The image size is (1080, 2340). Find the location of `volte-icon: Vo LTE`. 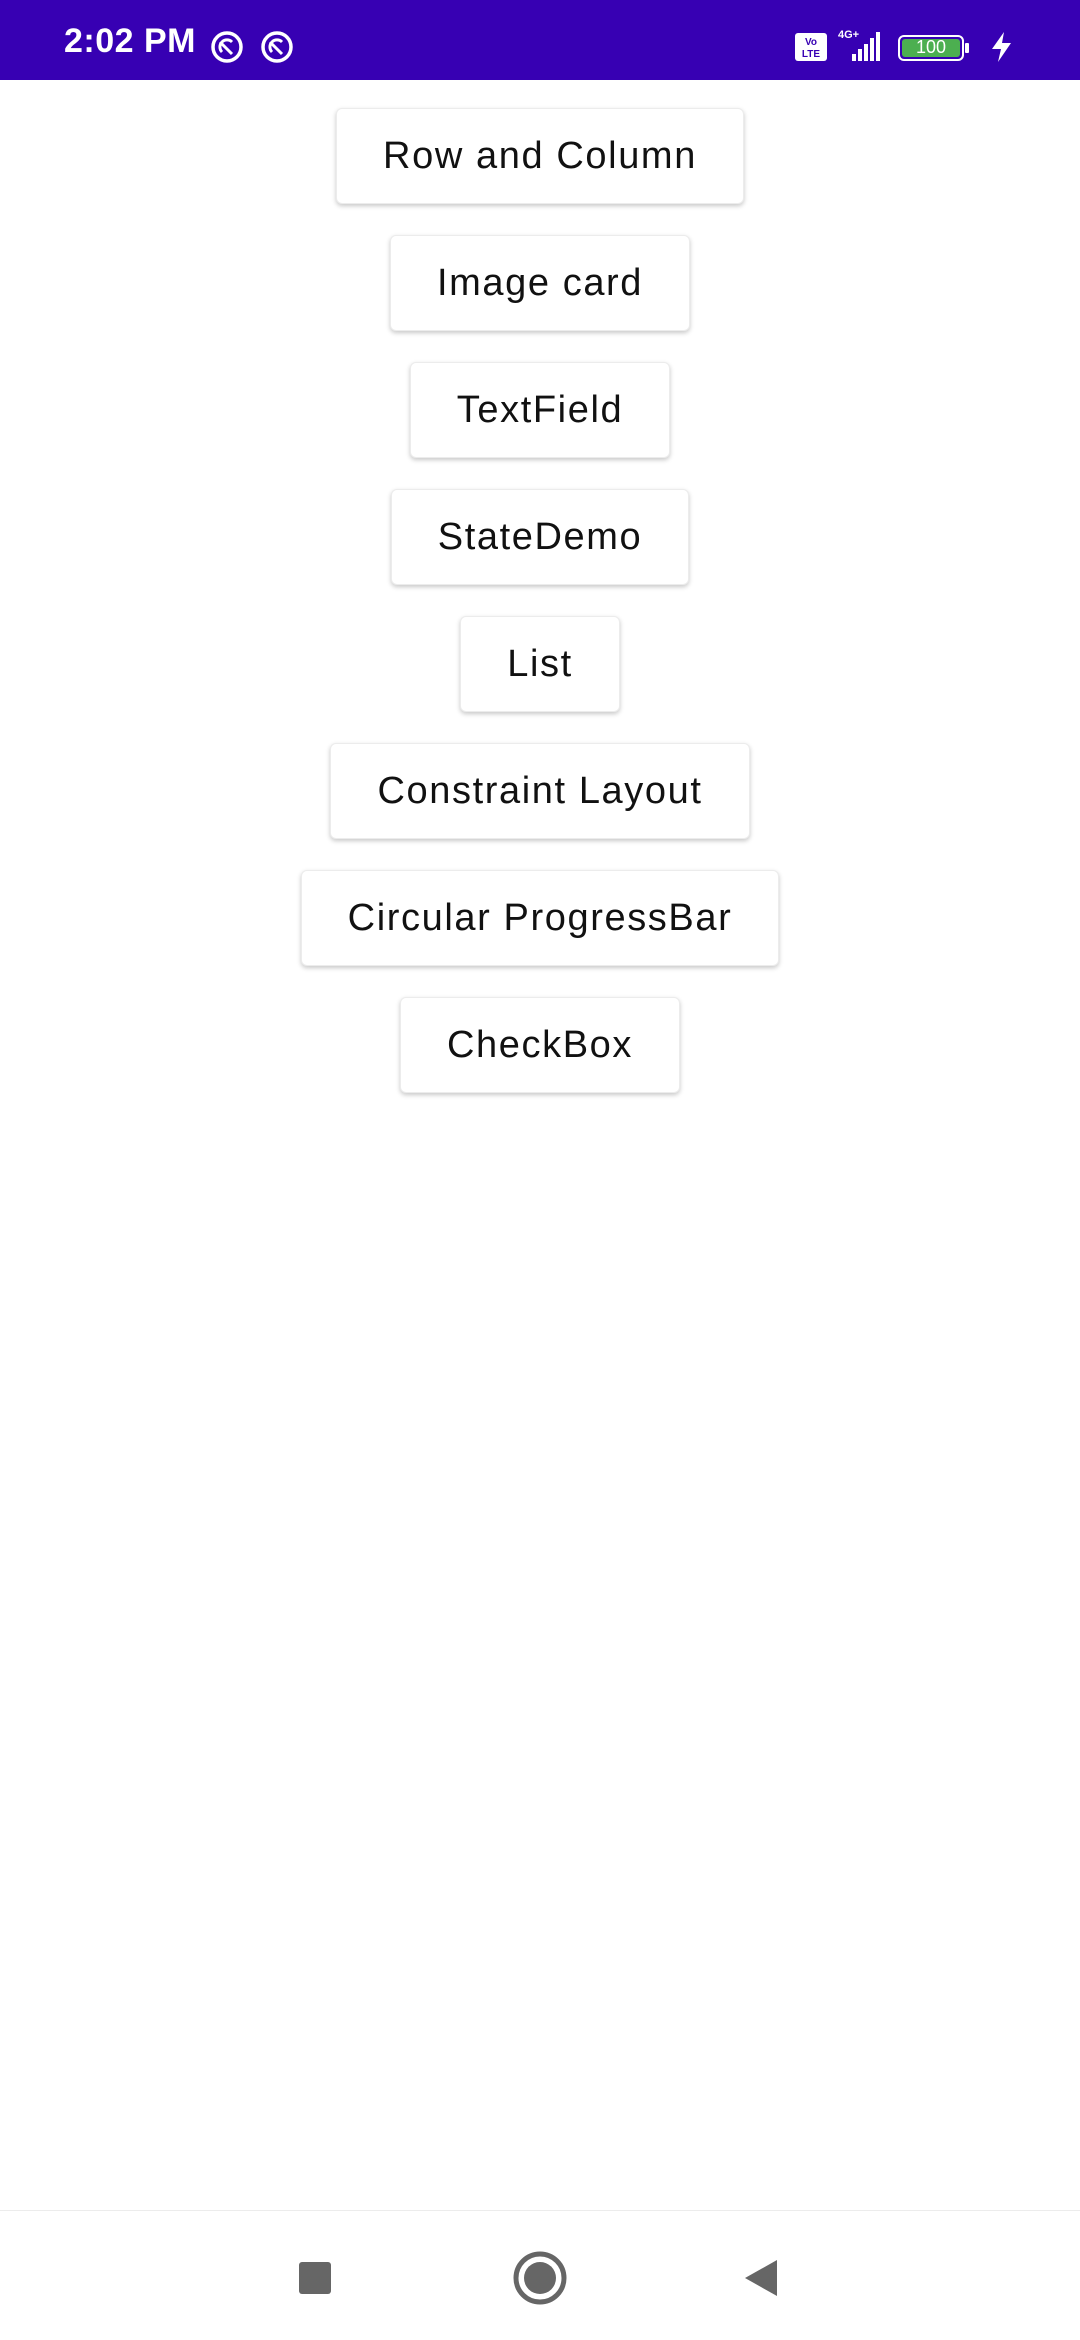

volte-icon: Vo LTE is located at coordinates (811, 47).